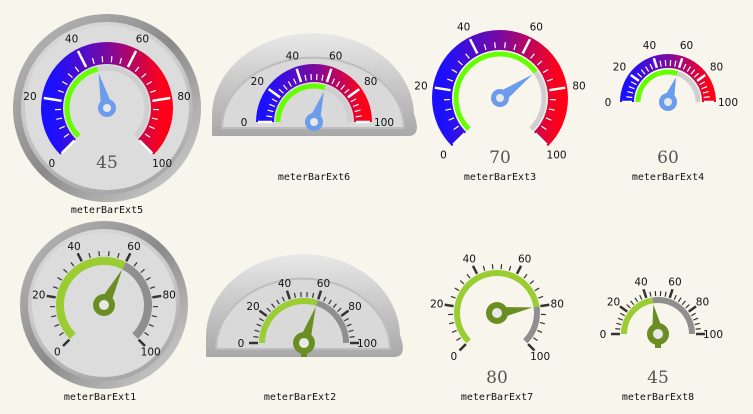  Describe the element at coordinates (100, 397) in the screenshot. I see `gauge-caption: meterBarExt1` at that location.